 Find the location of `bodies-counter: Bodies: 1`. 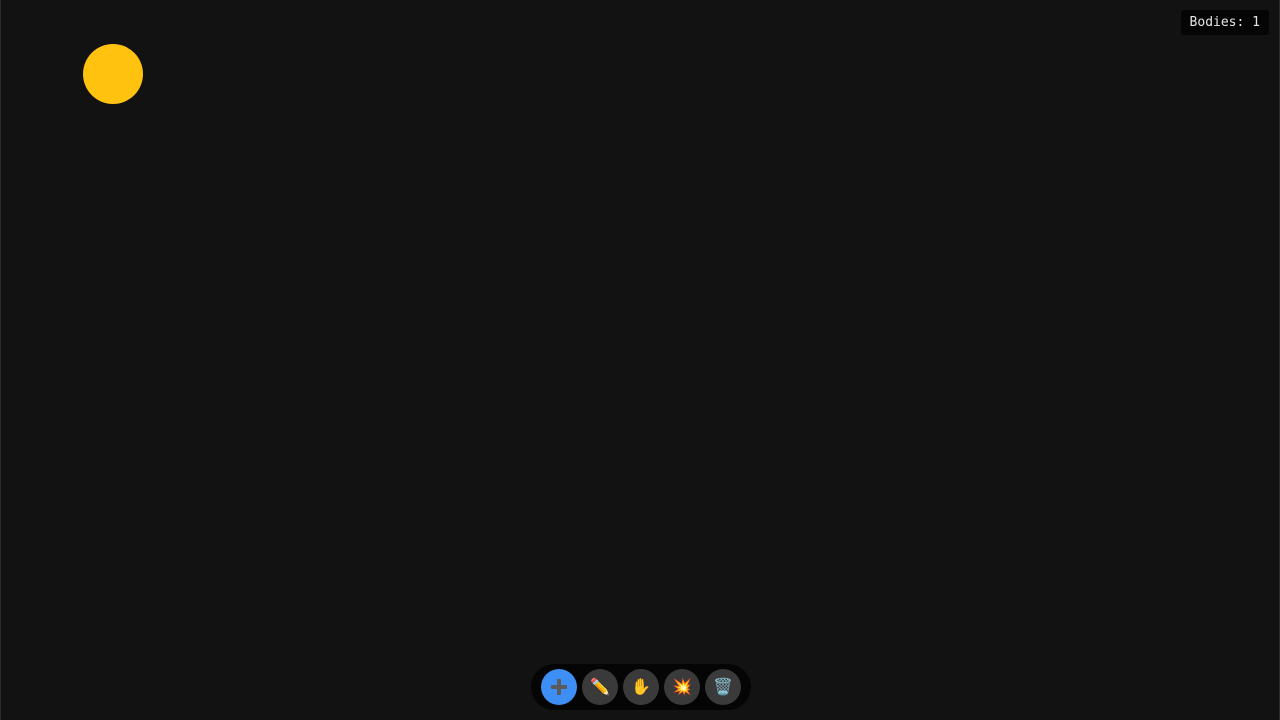

bodies-counter: Bodies: 1 is located at coordinates (1224, 22).